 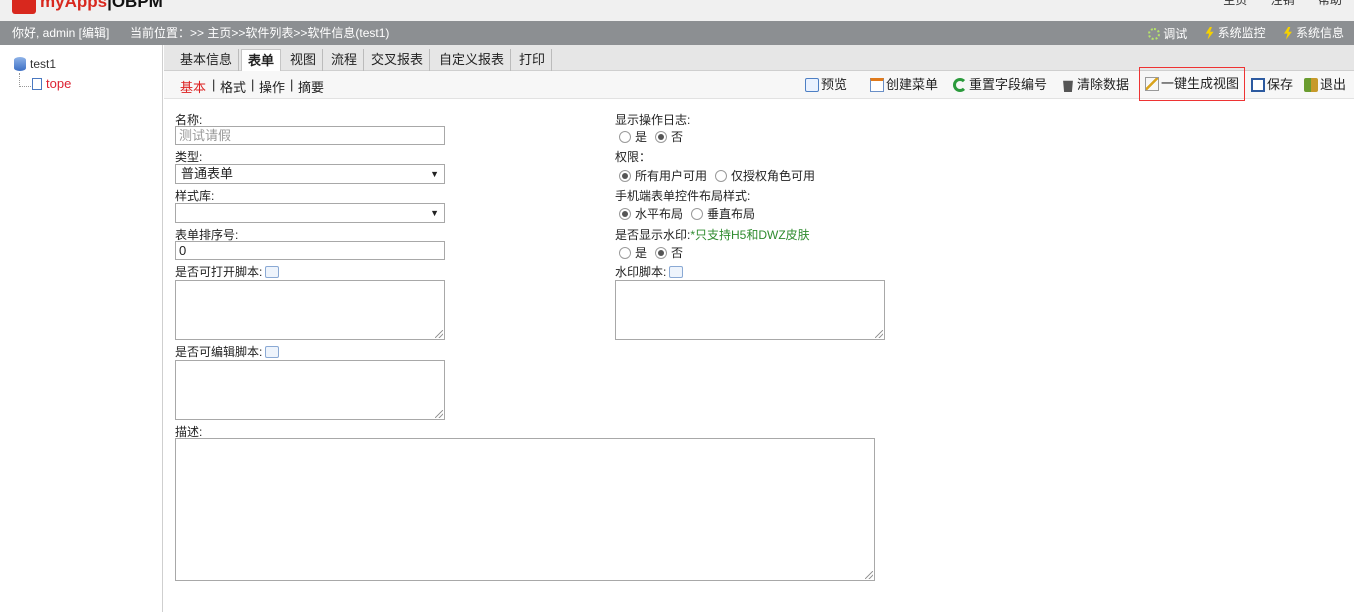 I want to click on layout-horizontal-label: 水平布局, so click(x=659, y=214).